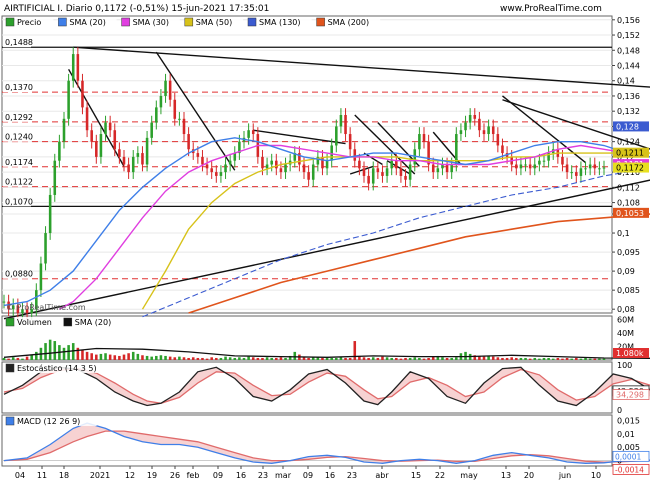 This screenshot has height=487, width=650. Describe the element at coordinates (19, 182) in the screenshot. I see `price-level-label: 0,1122` at that location.